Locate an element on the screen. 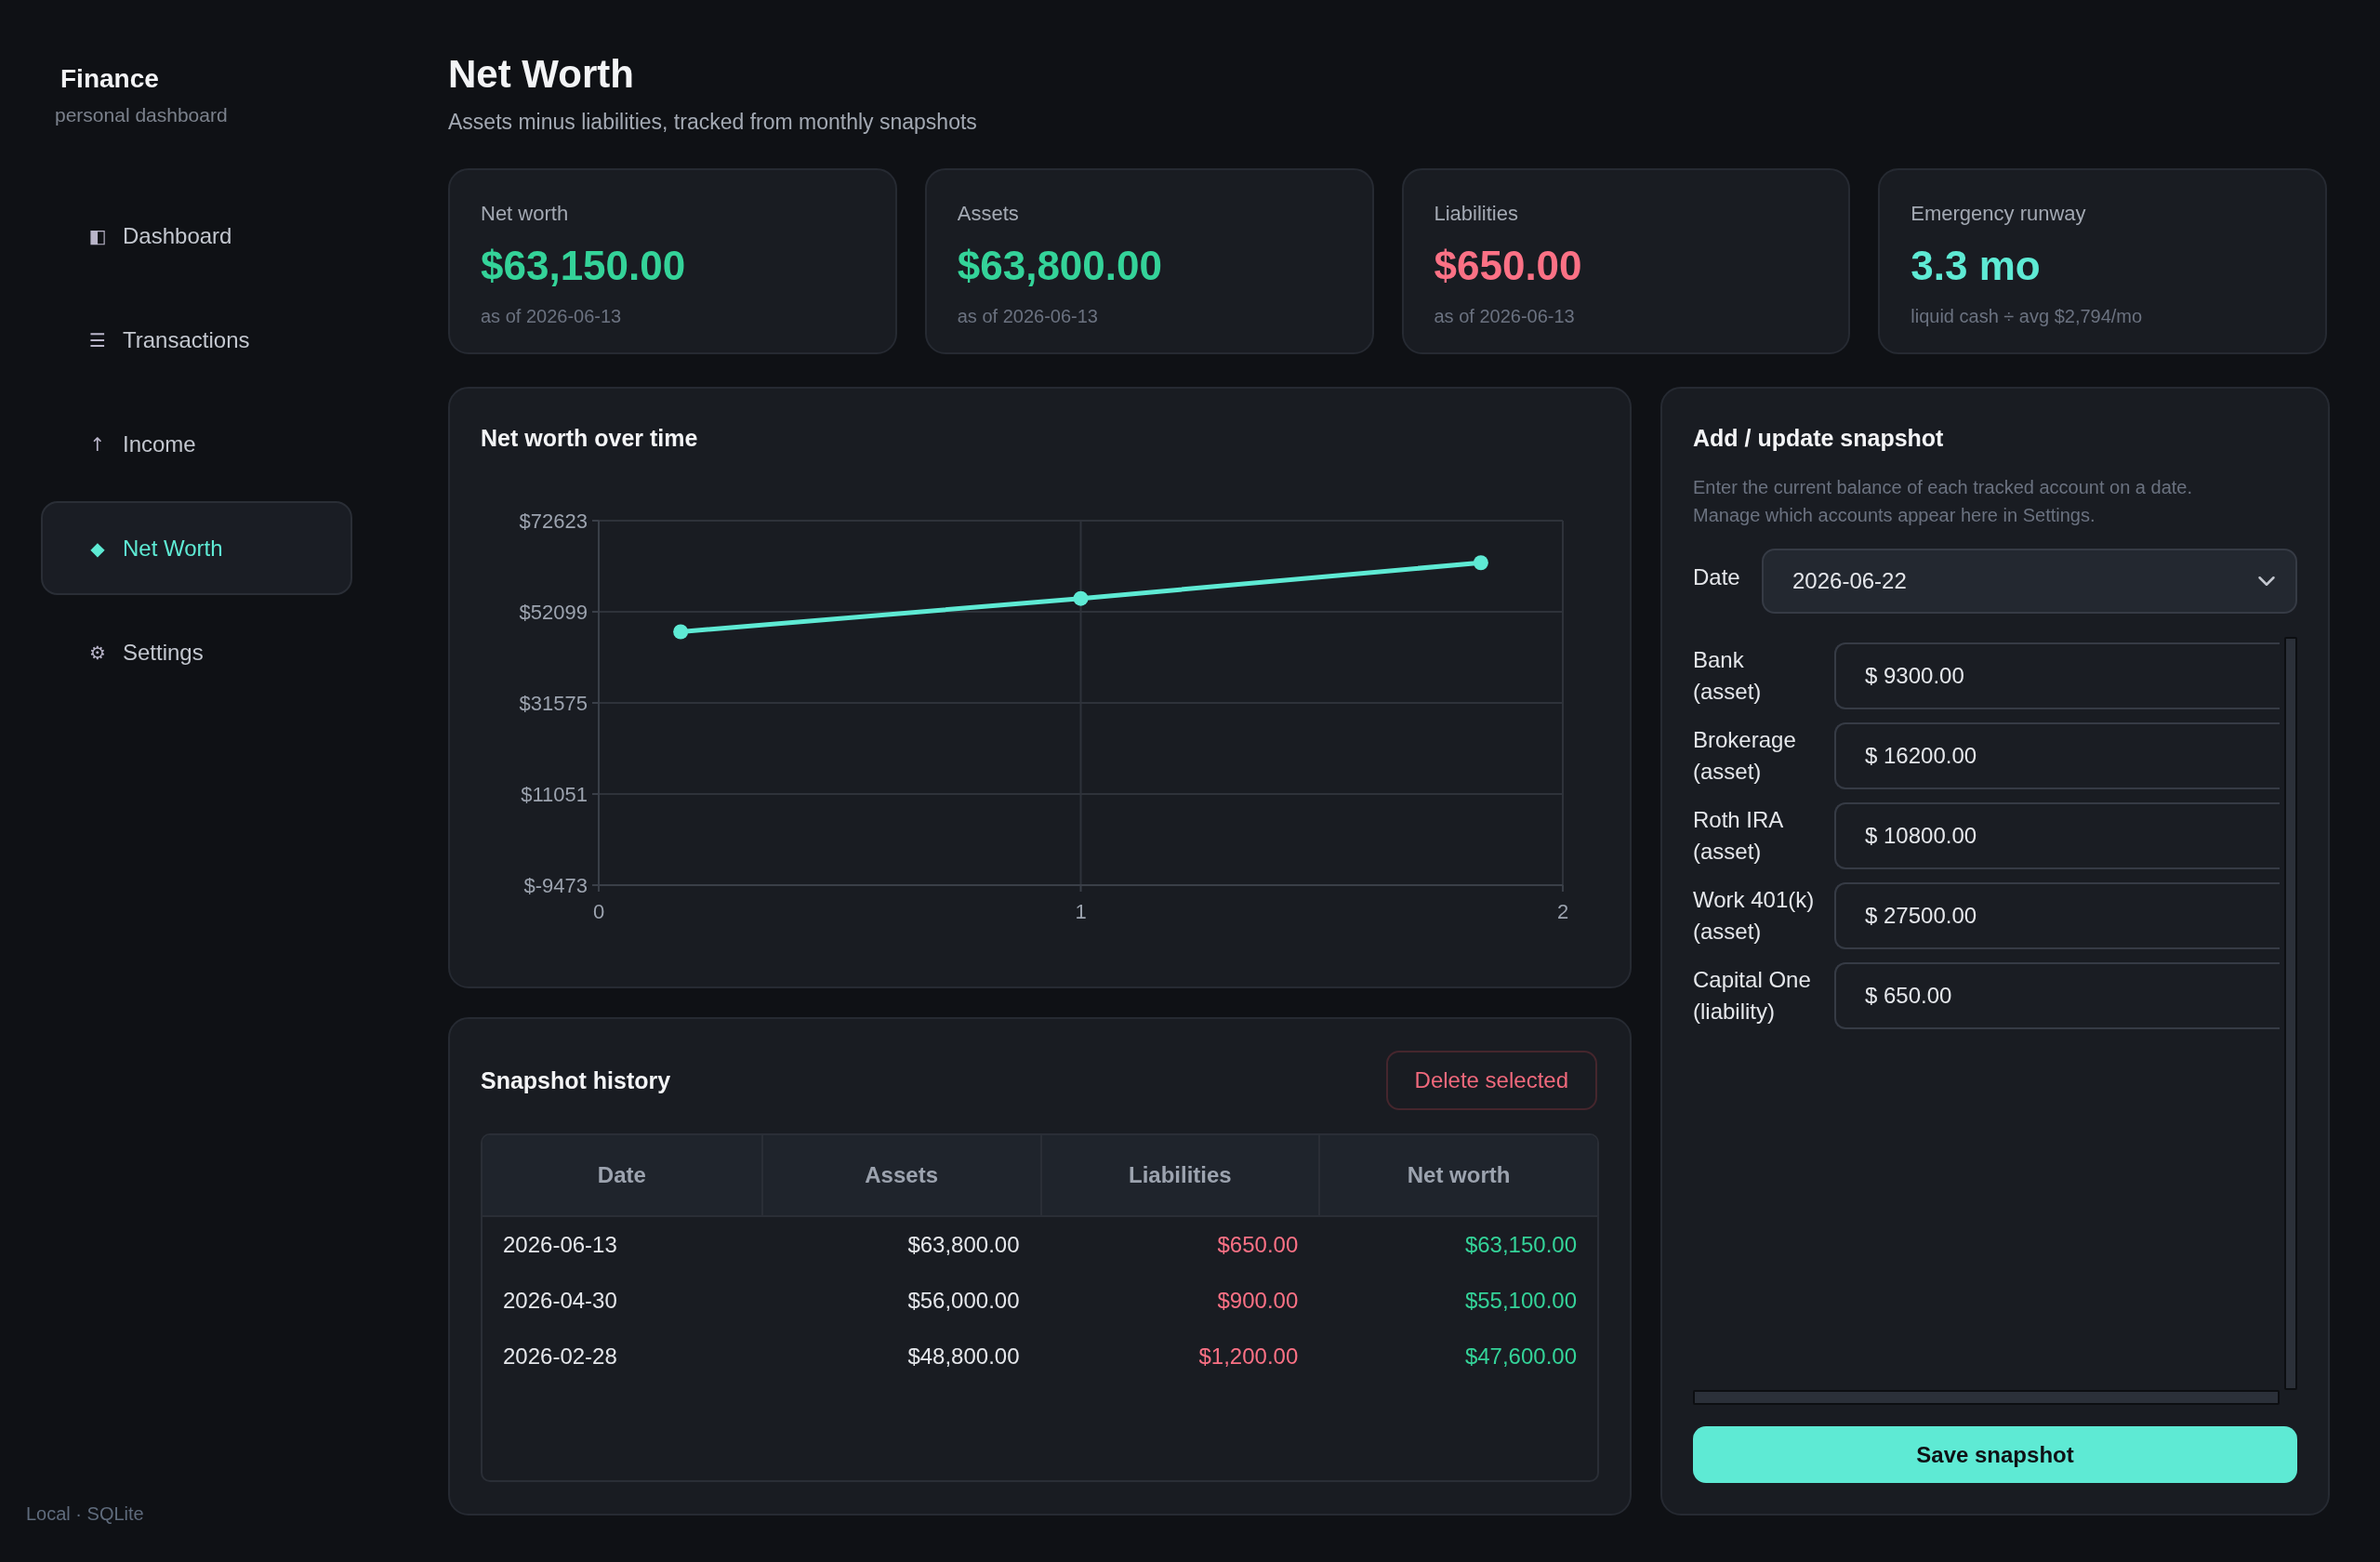  horizontal-scrollbar is located at coordinates (1986, 1398).